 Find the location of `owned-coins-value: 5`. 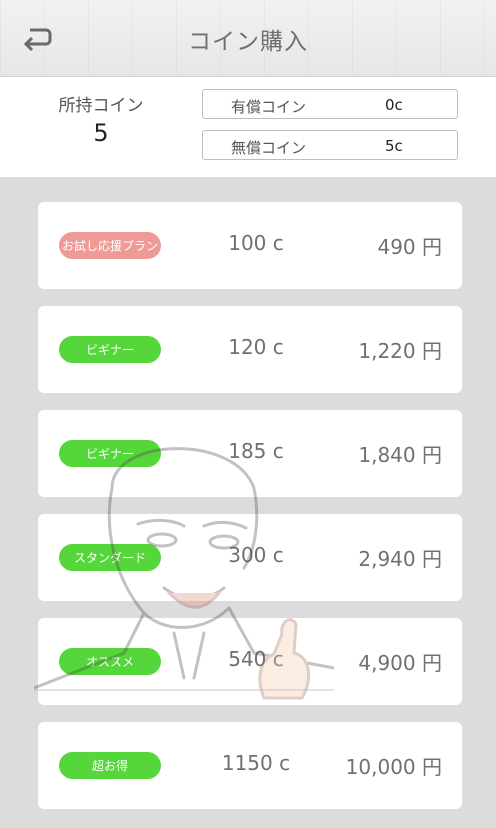

owned-coins-value: 5 is located at coordinates (101, 133).